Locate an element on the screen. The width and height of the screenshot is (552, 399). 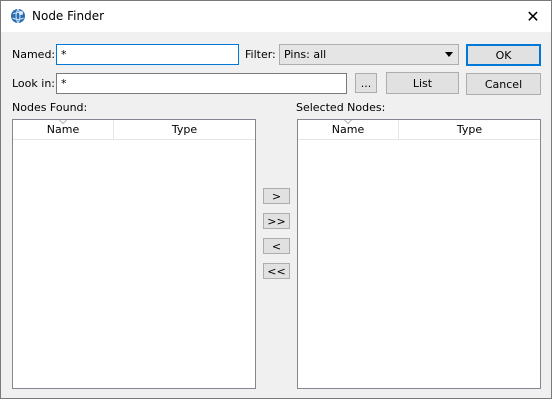
remove-all-button: << is located at coordinates (276, 271).